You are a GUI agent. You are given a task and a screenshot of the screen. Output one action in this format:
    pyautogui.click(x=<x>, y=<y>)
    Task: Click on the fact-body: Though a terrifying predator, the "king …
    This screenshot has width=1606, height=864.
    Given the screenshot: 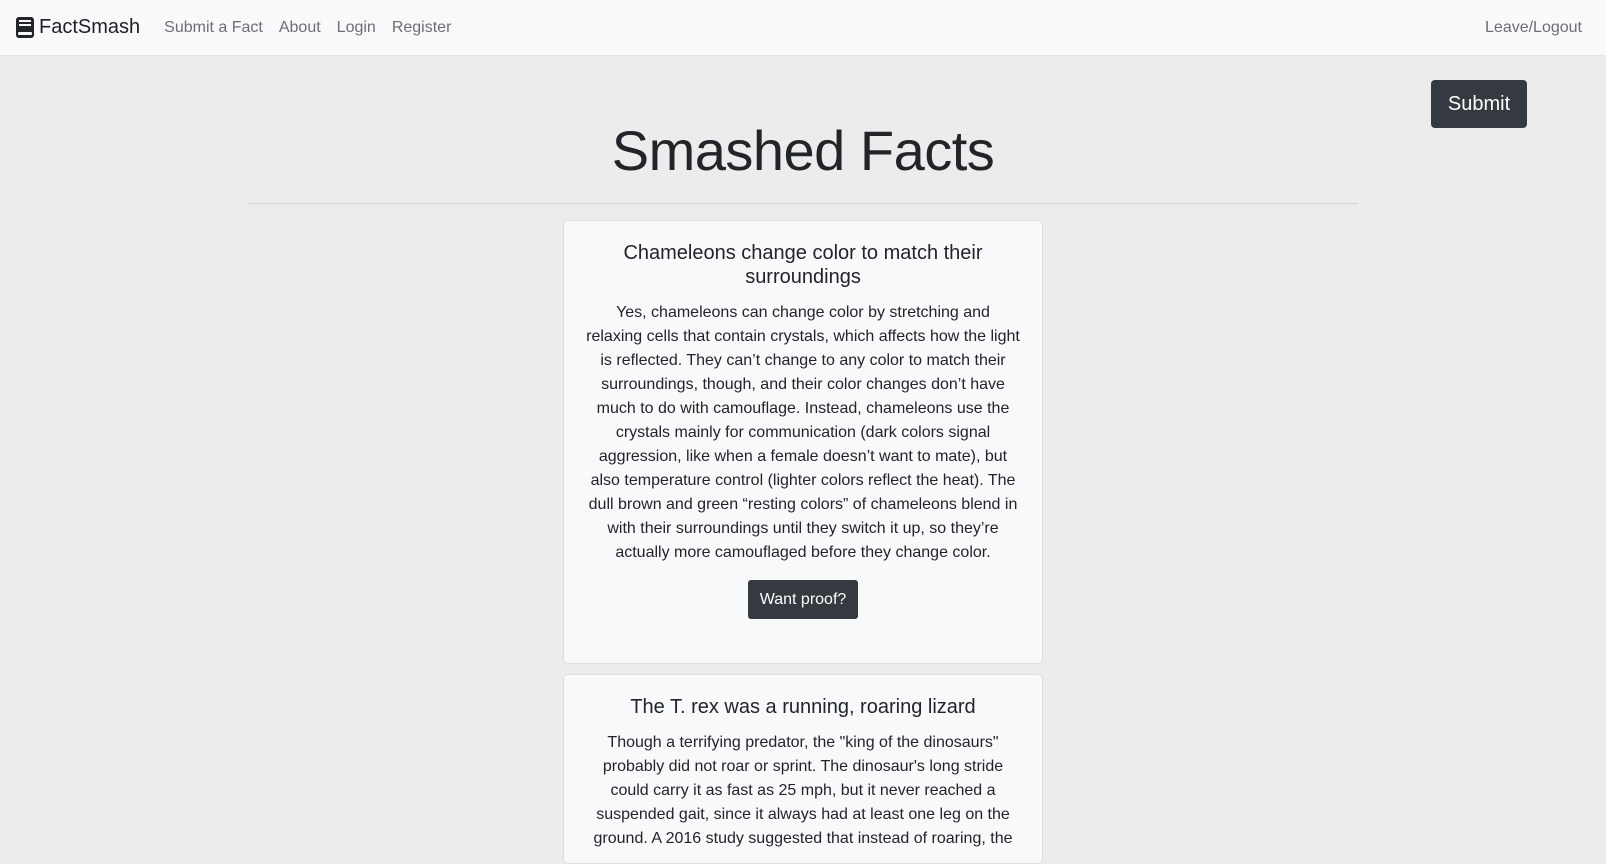 What is the action you would take?
    pyautogui.click(x=803, y=790)
    